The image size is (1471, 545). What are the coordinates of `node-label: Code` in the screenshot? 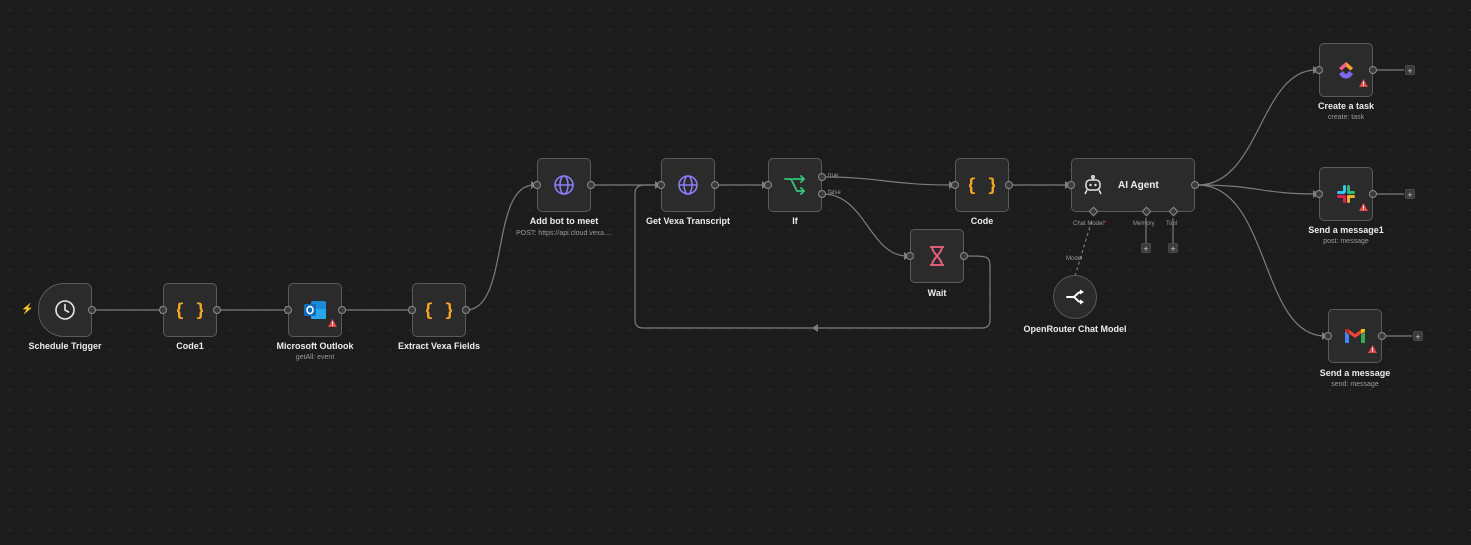 It's located at (982, 221).